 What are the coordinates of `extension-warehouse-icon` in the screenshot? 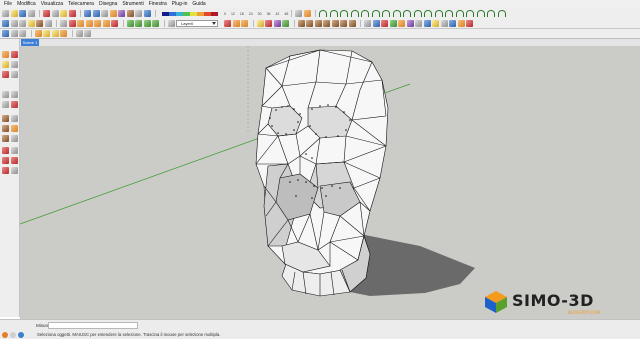 It's located at (285, 23).